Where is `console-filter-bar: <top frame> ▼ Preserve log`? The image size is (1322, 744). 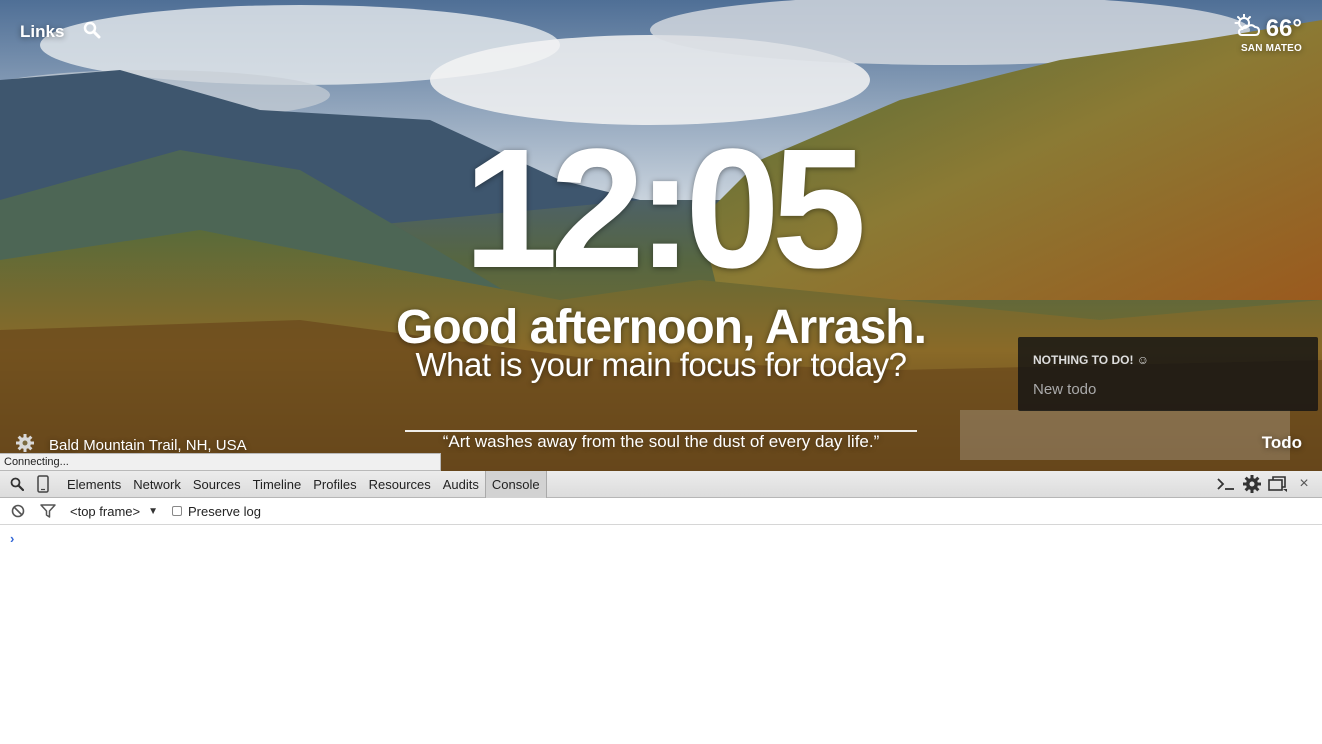 console-filter-bar: <top frame> ▼ Preserve log is located at coordinates (661, 511).